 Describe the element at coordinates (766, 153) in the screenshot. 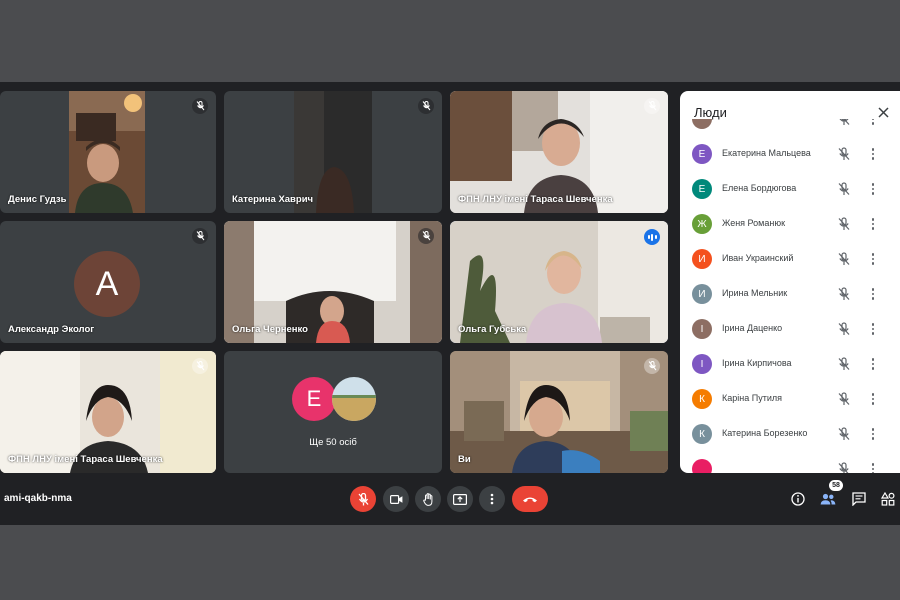

I see `participant-name: Екатерина Мальцева` at that location.